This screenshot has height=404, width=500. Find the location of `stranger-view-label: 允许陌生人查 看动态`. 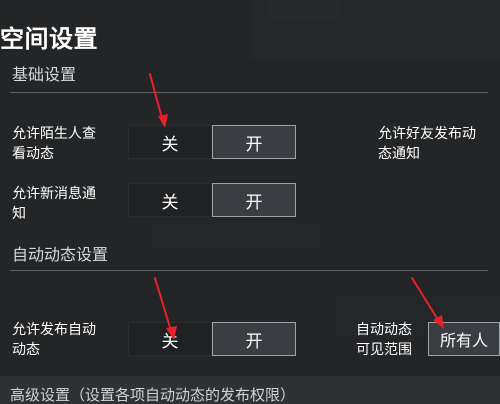

stranger-view-label: 允许陌生人查 看动态 is located at coordinates (54, 144).